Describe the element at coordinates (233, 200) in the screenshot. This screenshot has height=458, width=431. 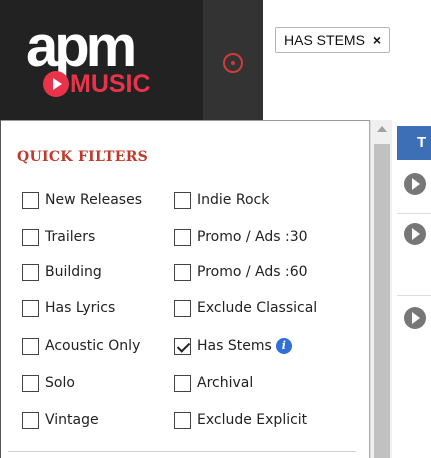
I see `filter-label: Indie Rock` at that location.